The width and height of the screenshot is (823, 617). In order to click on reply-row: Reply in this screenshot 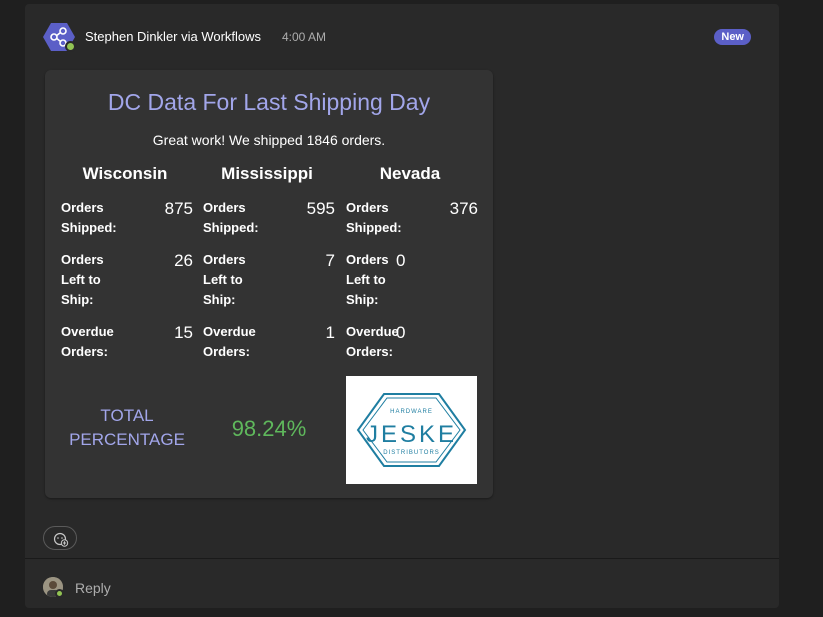, I will do `click(402, 583)`.